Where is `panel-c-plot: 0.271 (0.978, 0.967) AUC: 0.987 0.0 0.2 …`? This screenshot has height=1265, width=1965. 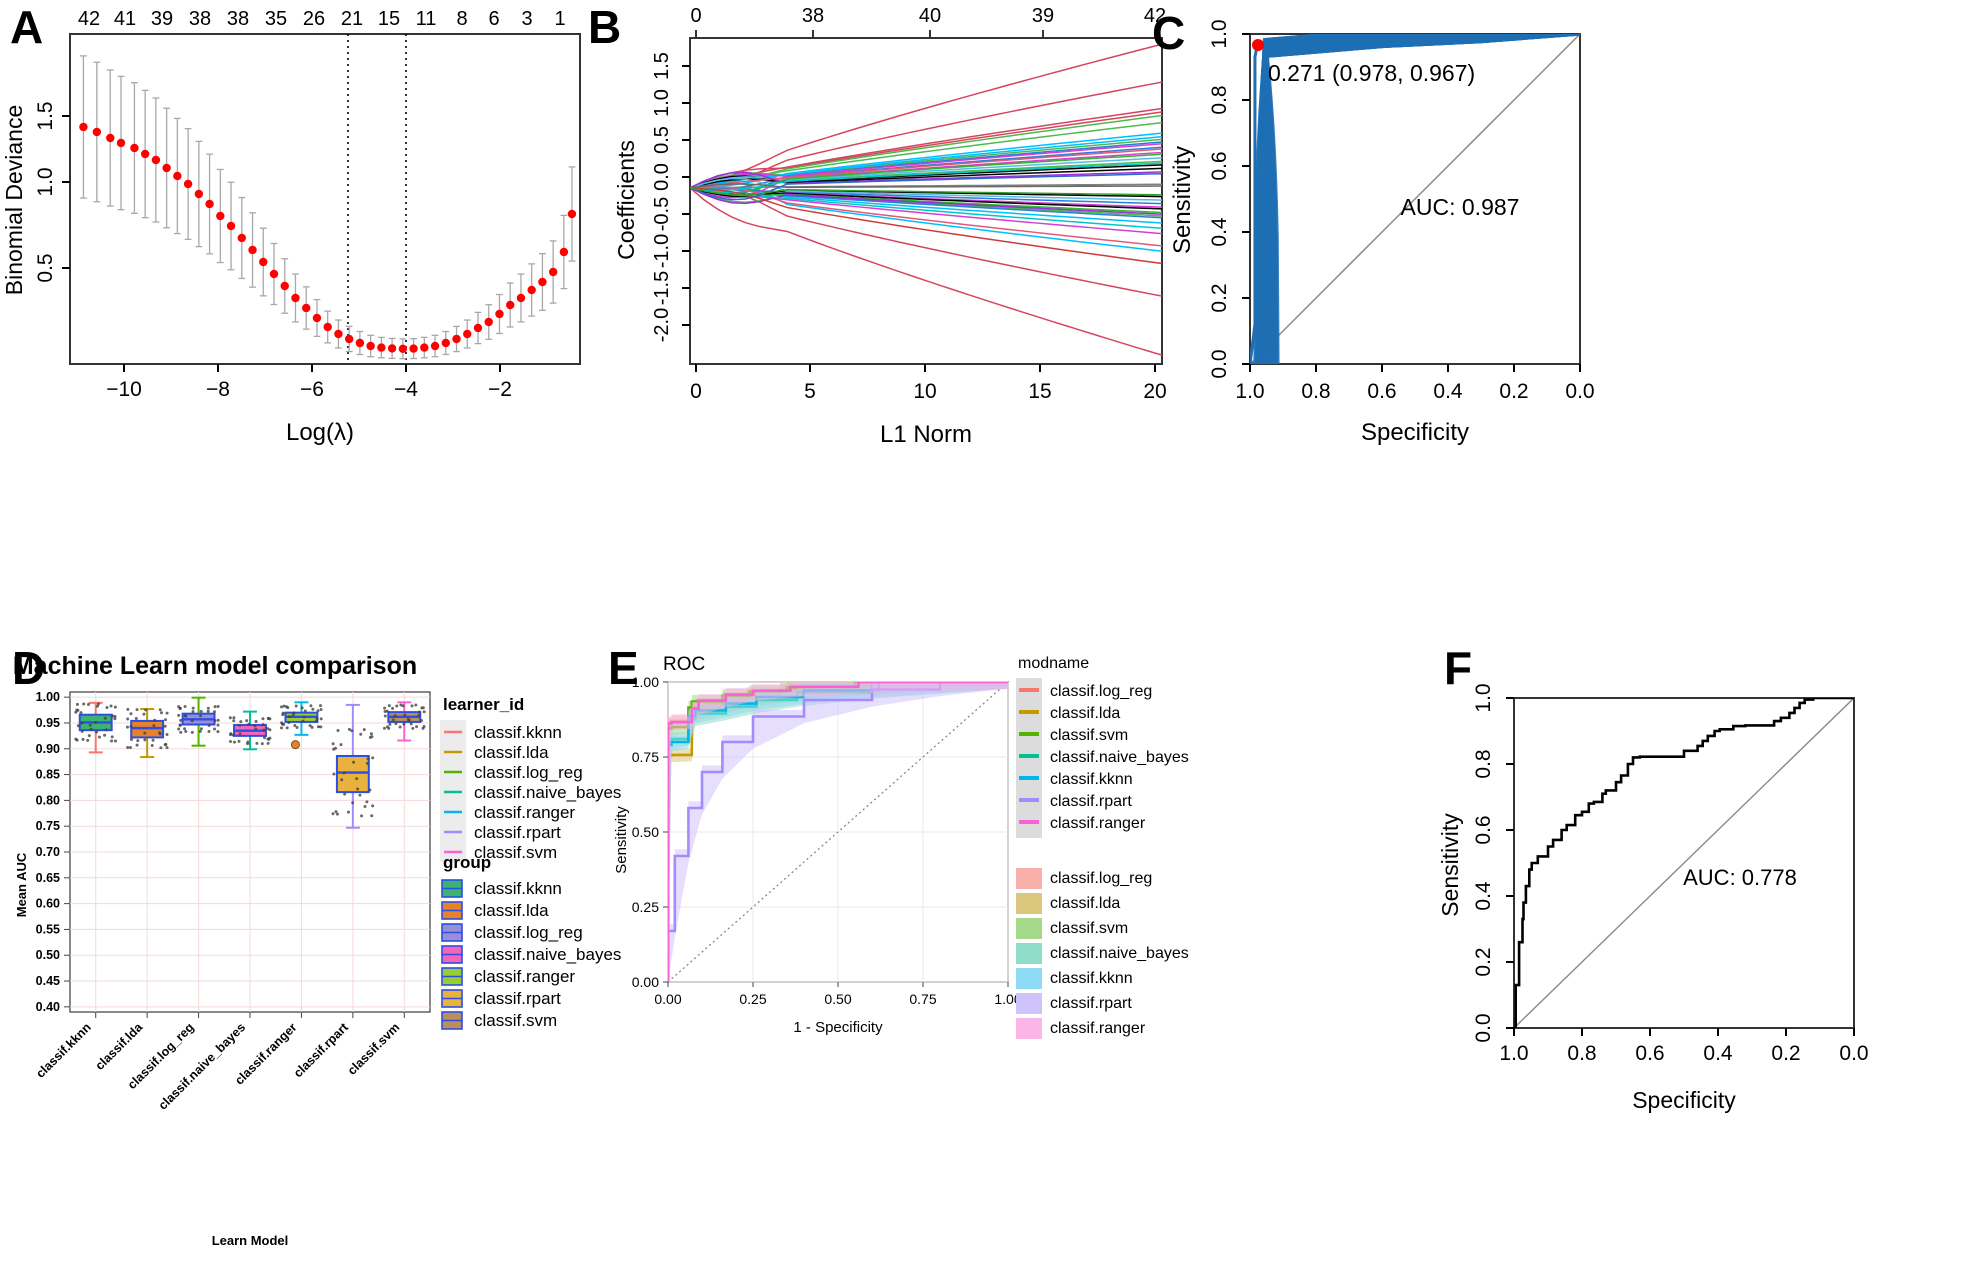 panel-c-plot: 0.271 (0.978, 0.967) AUC: 0.987 0.0 0.2 … is located at coordinates (1382, 232).